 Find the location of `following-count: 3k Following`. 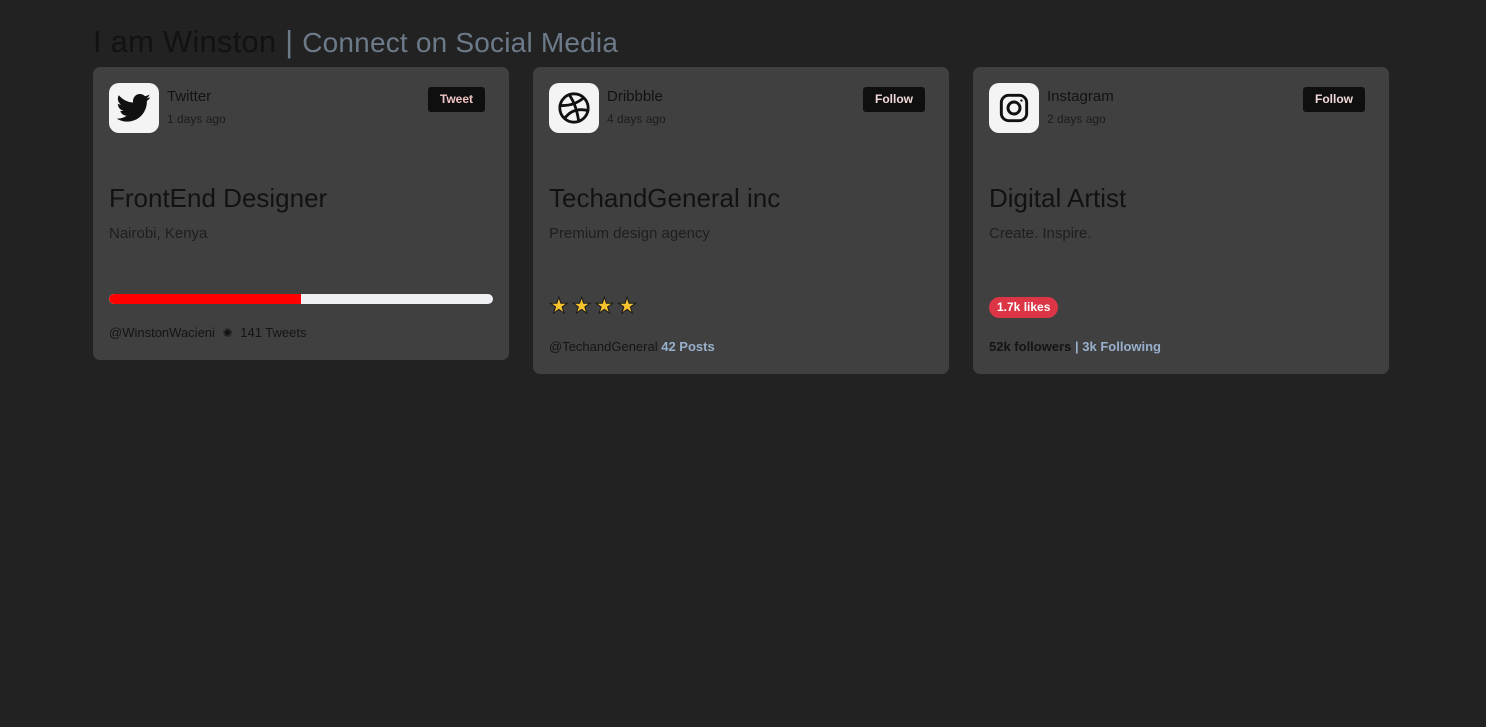

following-count: 3k Following is located at coordinates (1121, 346).